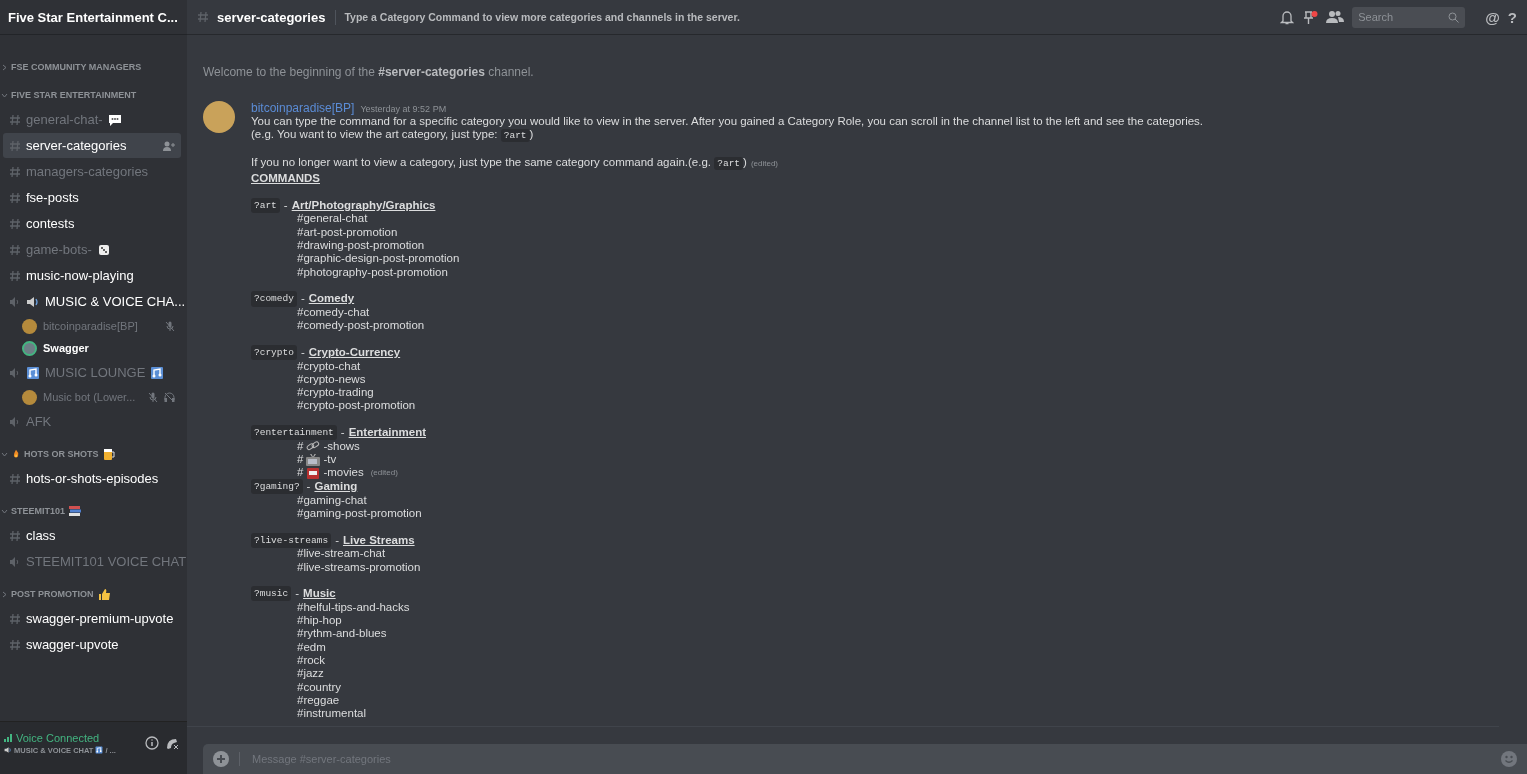 The image size is (1527, 774). What do you see at coordinates (277, 17) in the screenshot?
I see `channel-title: server-categories` at bounding box center [277, 17].